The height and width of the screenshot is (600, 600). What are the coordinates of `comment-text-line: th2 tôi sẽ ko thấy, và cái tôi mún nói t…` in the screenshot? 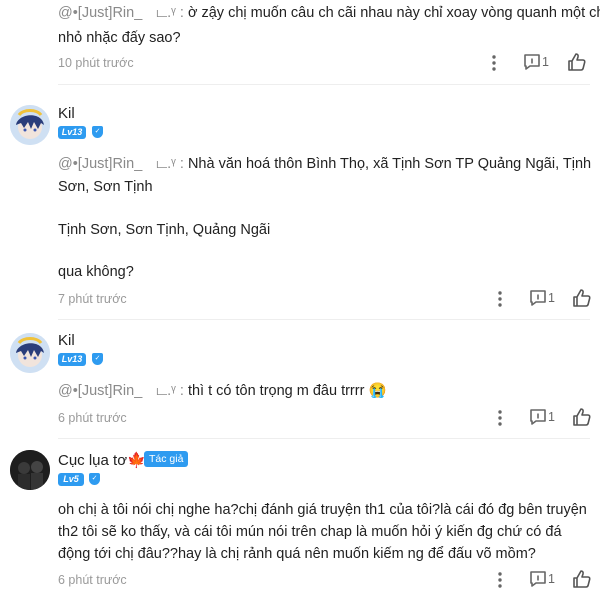 It's located at (310, 532).